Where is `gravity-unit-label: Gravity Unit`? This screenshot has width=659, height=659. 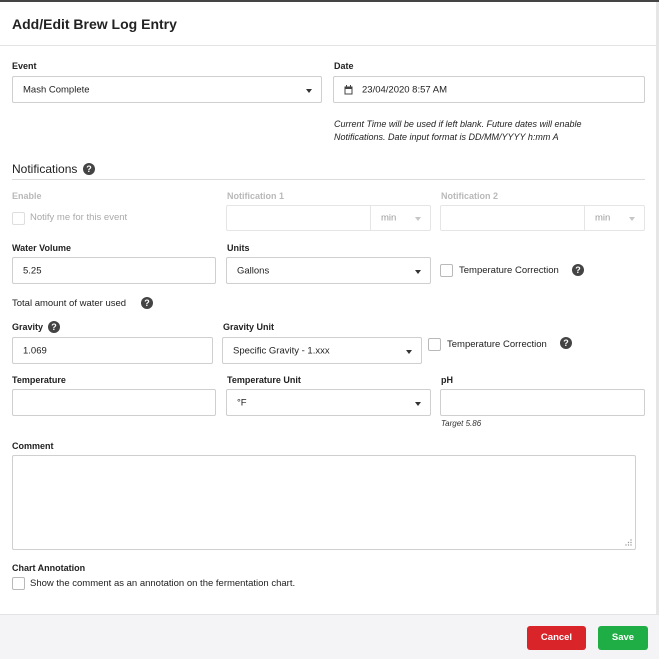
gravity-unit-label: Gravity Unit is located at coordinates (249, 327).